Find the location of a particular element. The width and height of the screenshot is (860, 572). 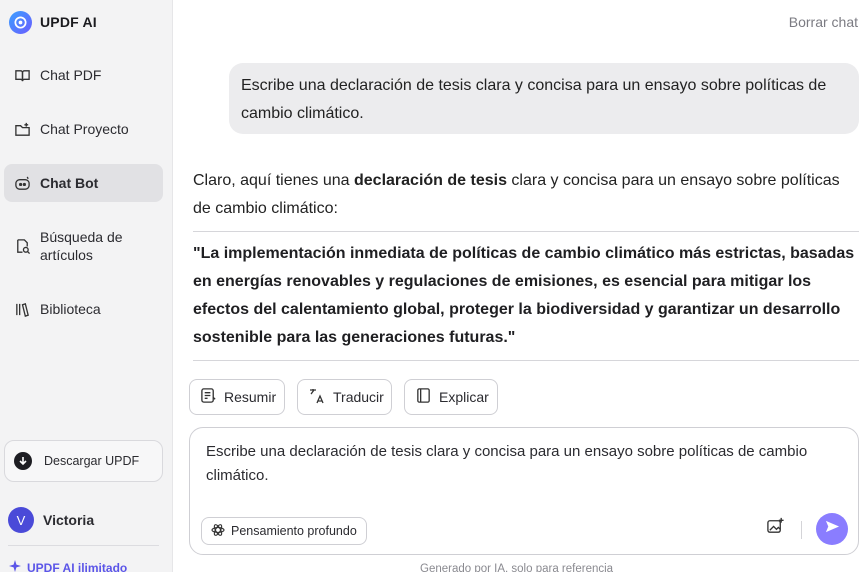

doc-search-icon is located at coordinates (22, 246).